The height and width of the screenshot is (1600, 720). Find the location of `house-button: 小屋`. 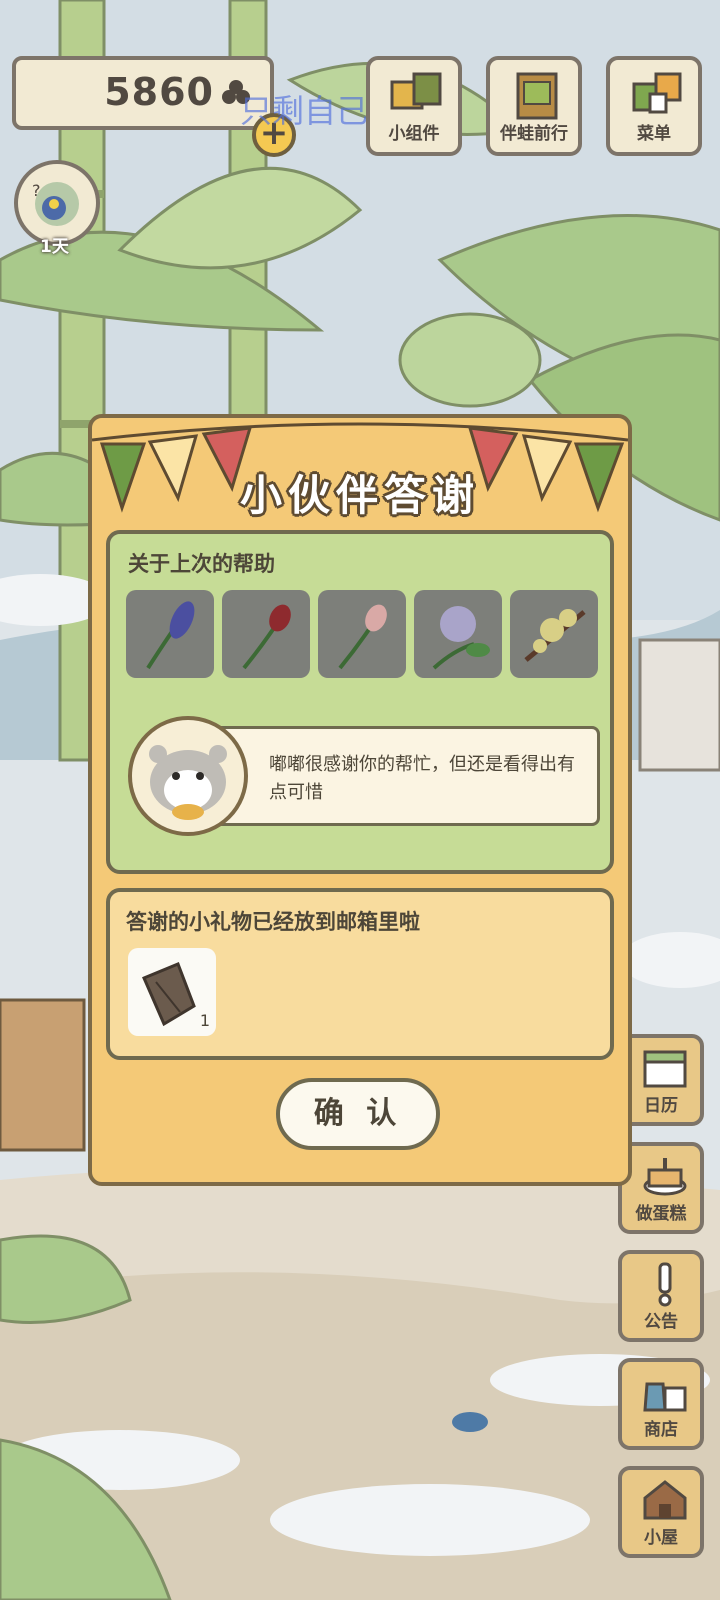

house-button: 小屋 is located at coordinates (661, 1512).